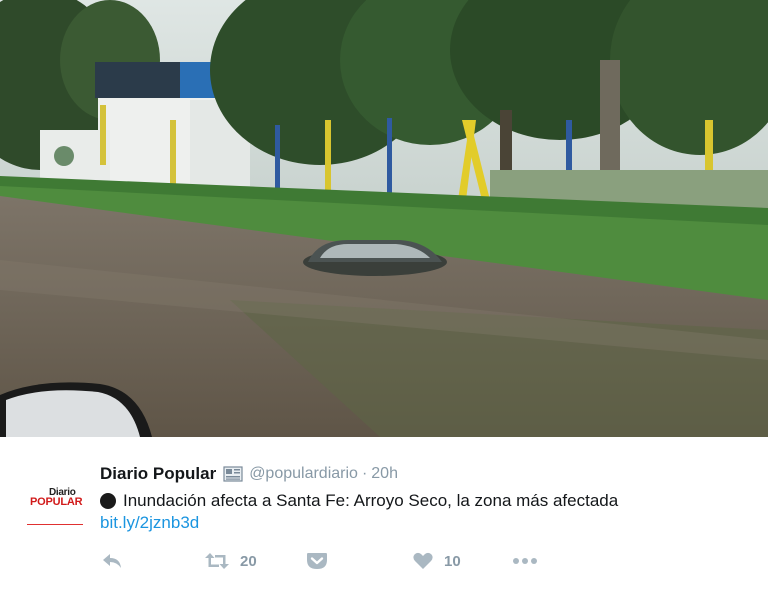 The image size is (768, 600). I want to click on author-name: Diario Popular, so click(158, 474).